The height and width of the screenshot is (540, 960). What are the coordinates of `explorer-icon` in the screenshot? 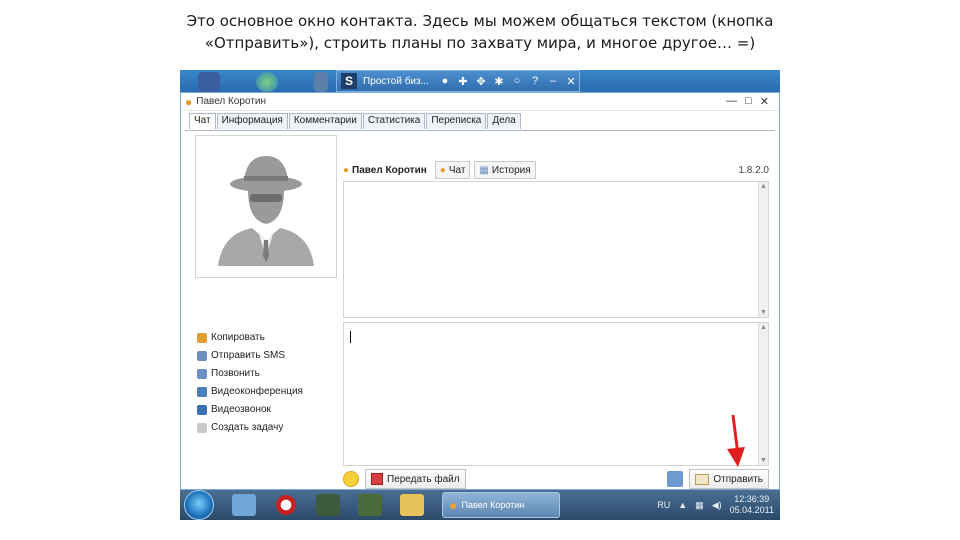 It's located at (244, 505).